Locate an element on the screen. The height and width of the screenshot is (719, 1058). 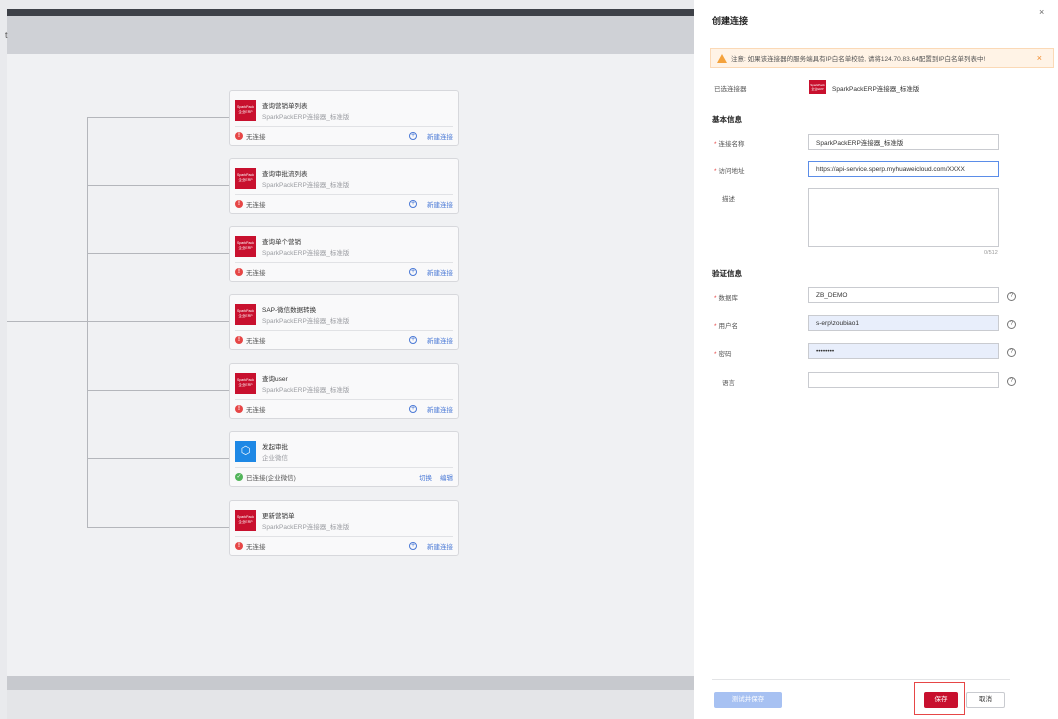
password-input is located at coordinates (903, 351).